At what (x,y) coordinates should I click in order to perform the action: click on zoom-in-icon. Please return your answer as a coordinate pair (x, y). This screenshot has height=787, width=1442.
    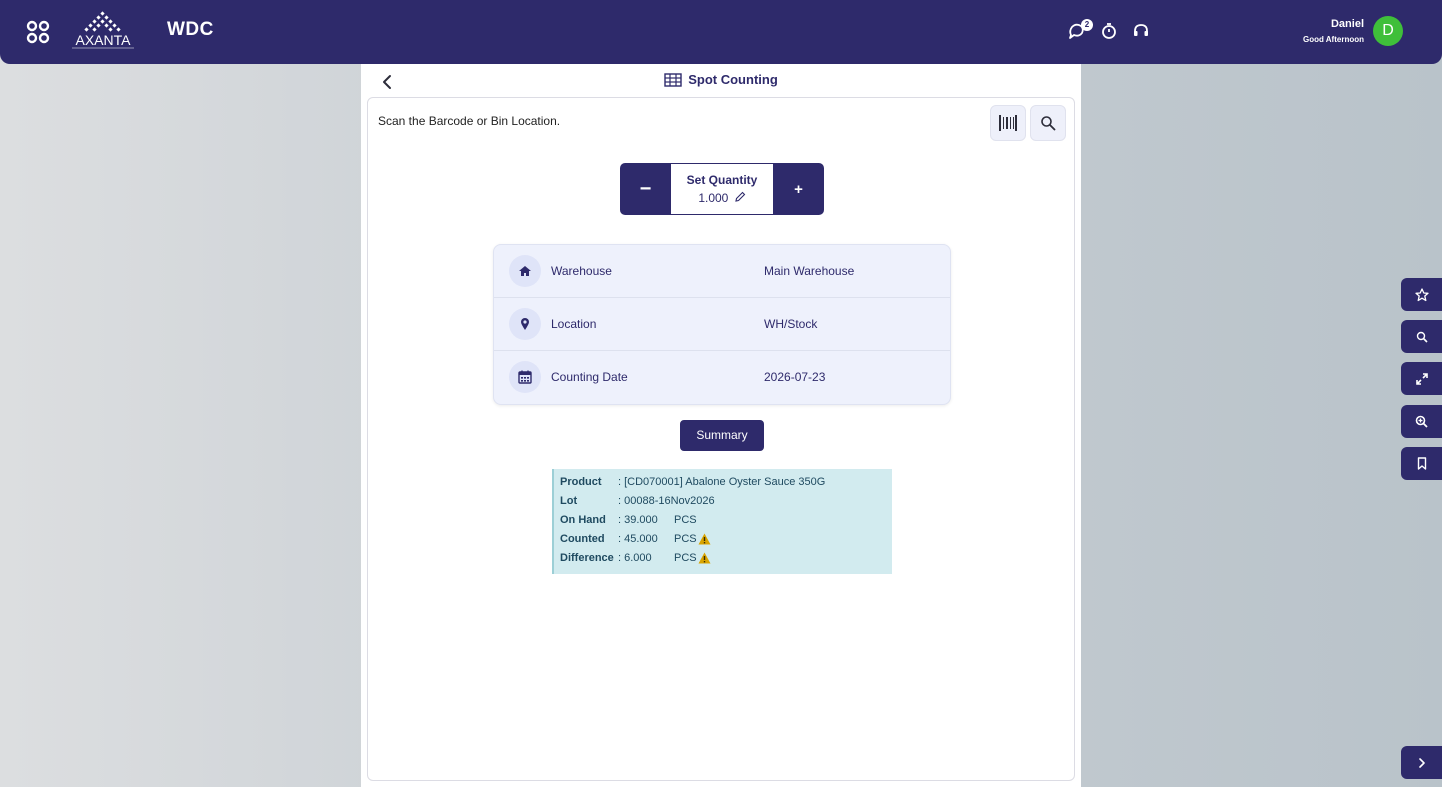
    Looking at the image, I should click on (1421, 421).